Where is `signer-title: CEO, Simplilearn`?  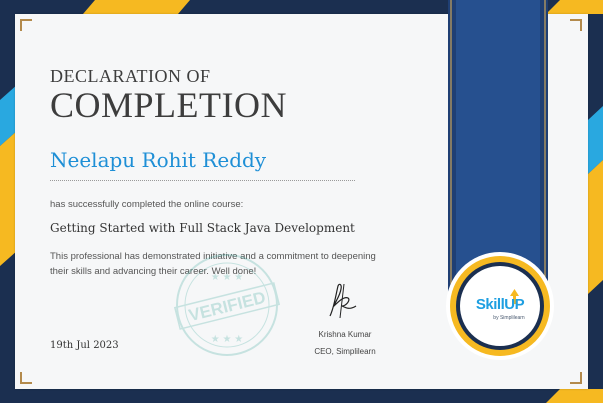 signer-title: CEO, Simplilearn is located at coordinates (345, 351).